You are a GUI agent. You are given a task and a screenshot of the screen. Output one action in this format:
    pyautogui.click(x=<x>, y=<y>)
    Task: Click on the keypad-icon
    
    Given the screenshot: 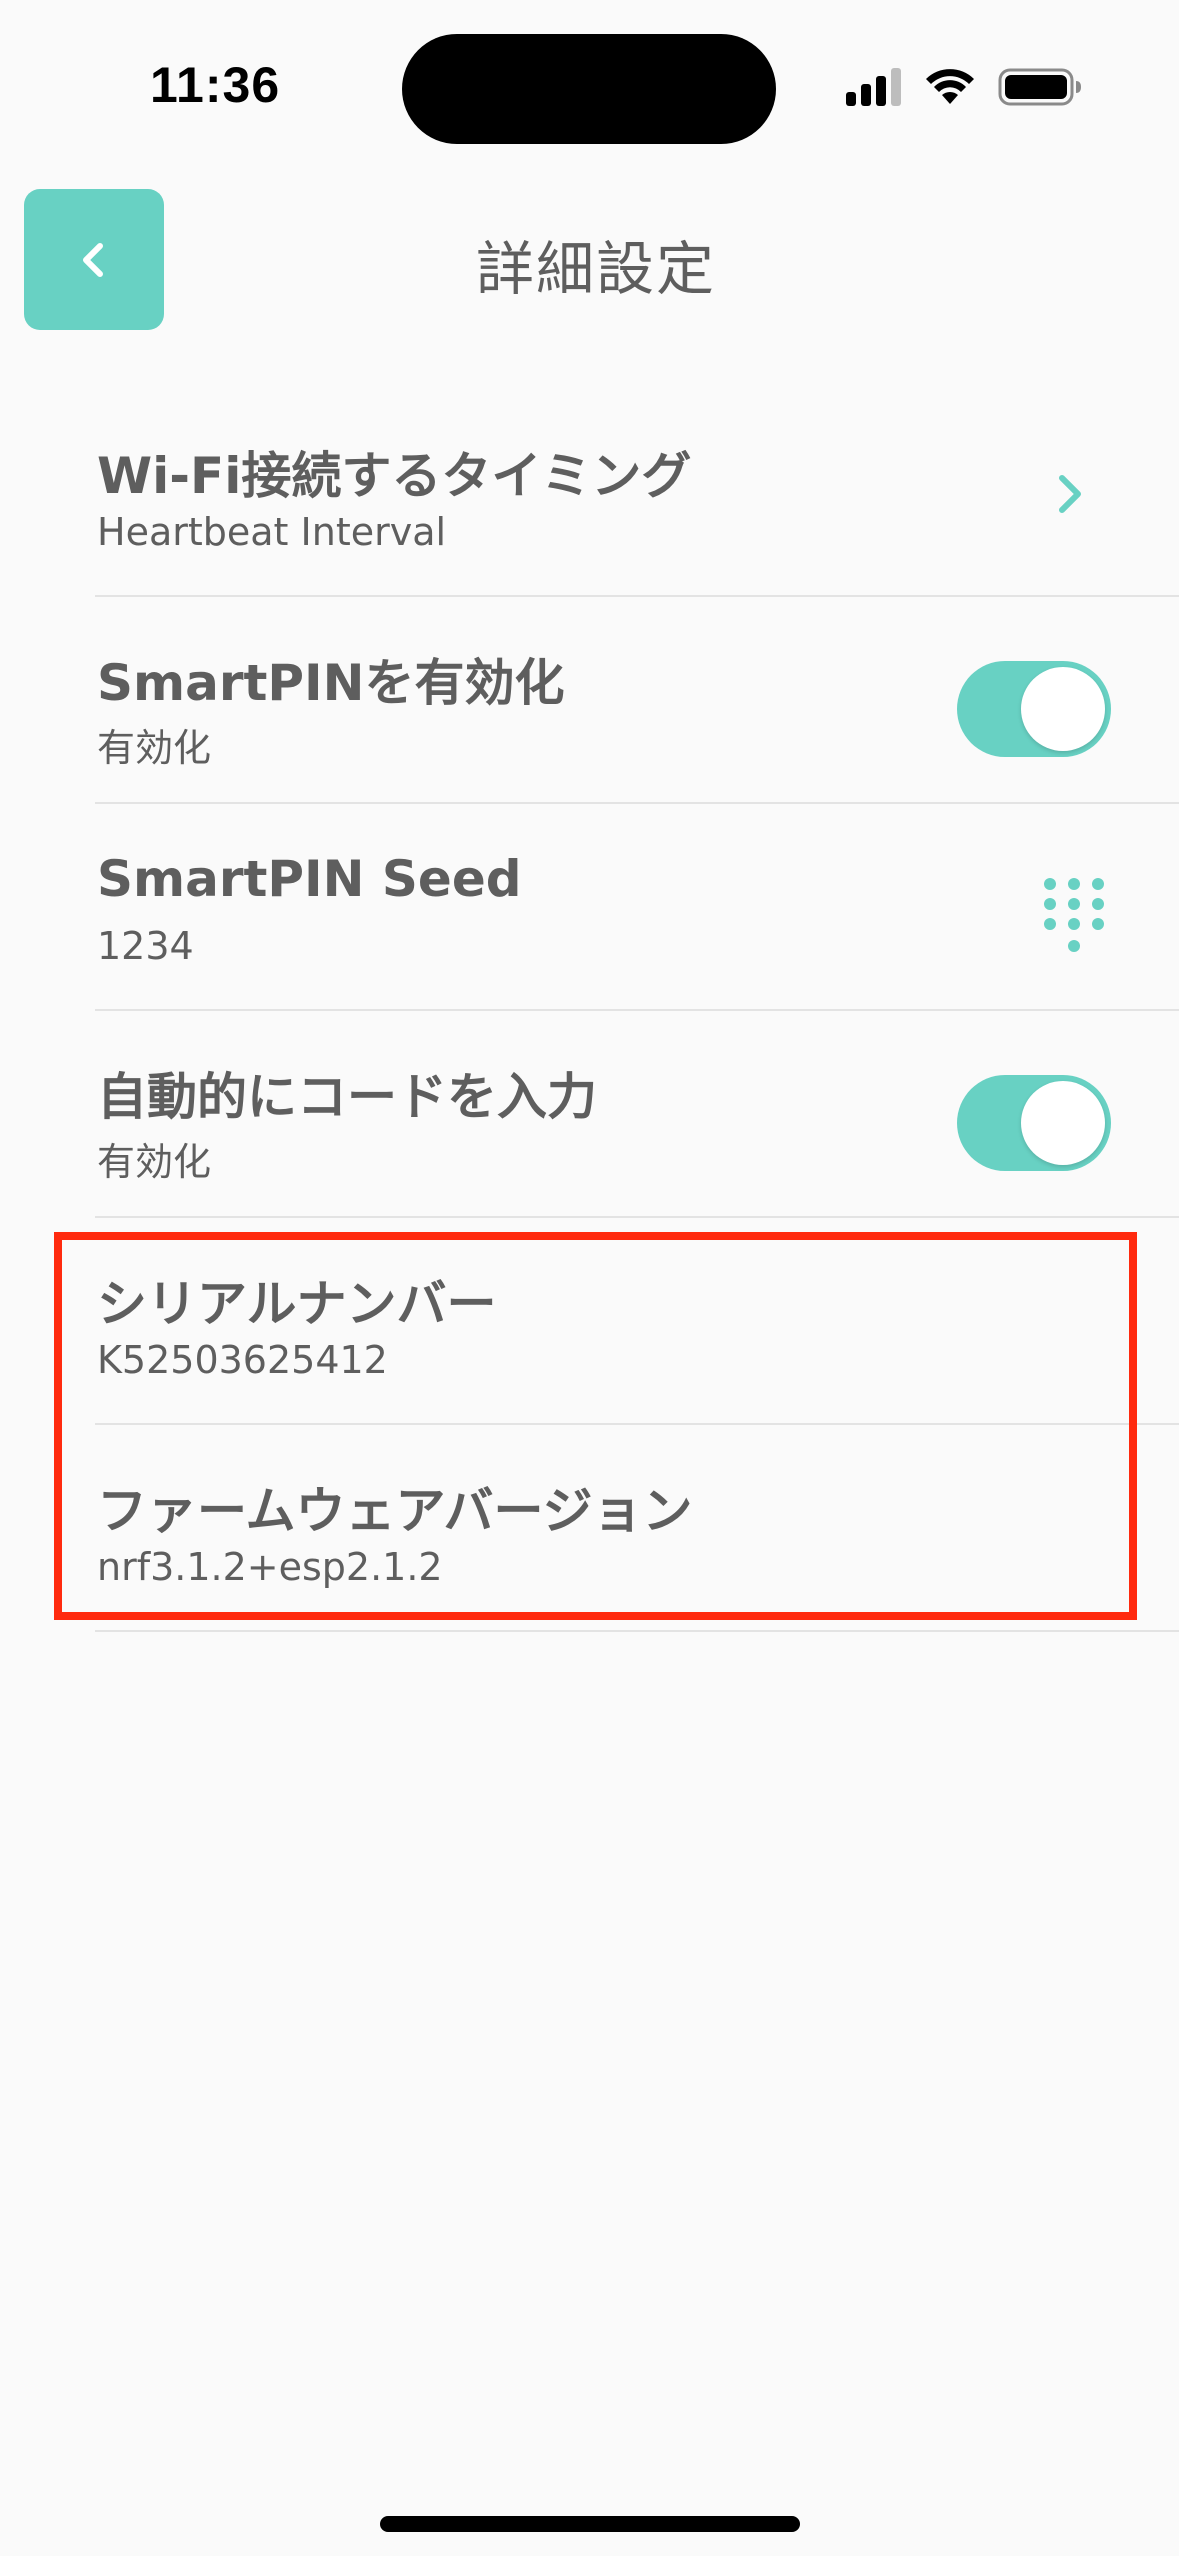 What is the action you would take?
    pyautogui.click(x=1074, y=917)
    